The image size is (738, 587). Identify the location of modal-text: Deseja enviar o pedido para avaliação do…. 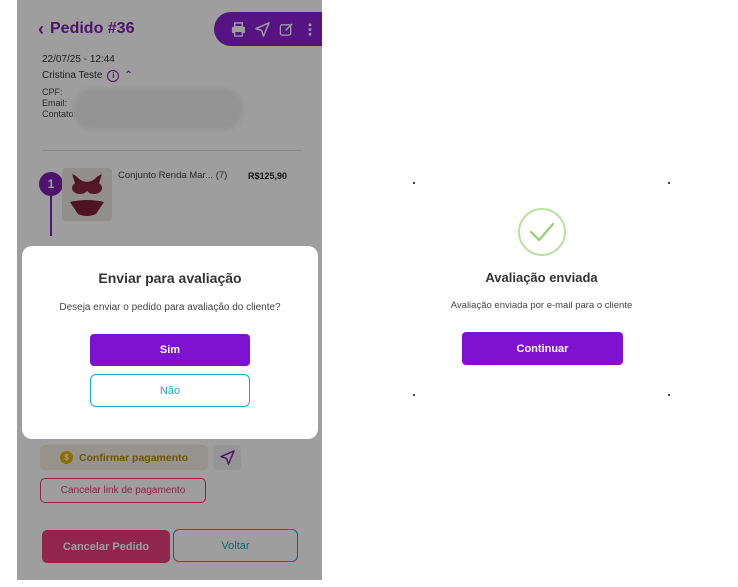
(170, 307).